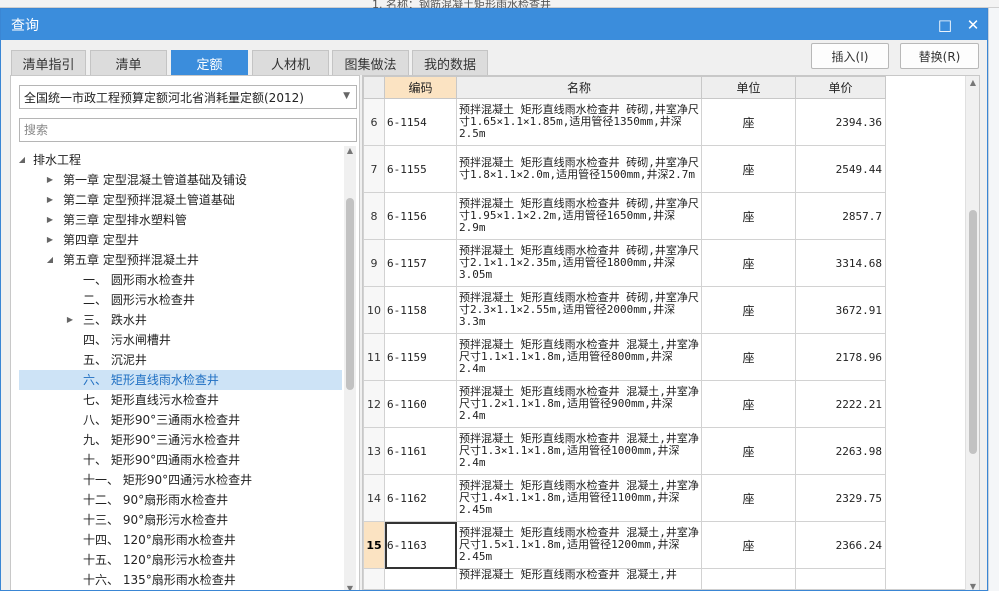  I want to click on header-unit: 单位, so click(748, 87).